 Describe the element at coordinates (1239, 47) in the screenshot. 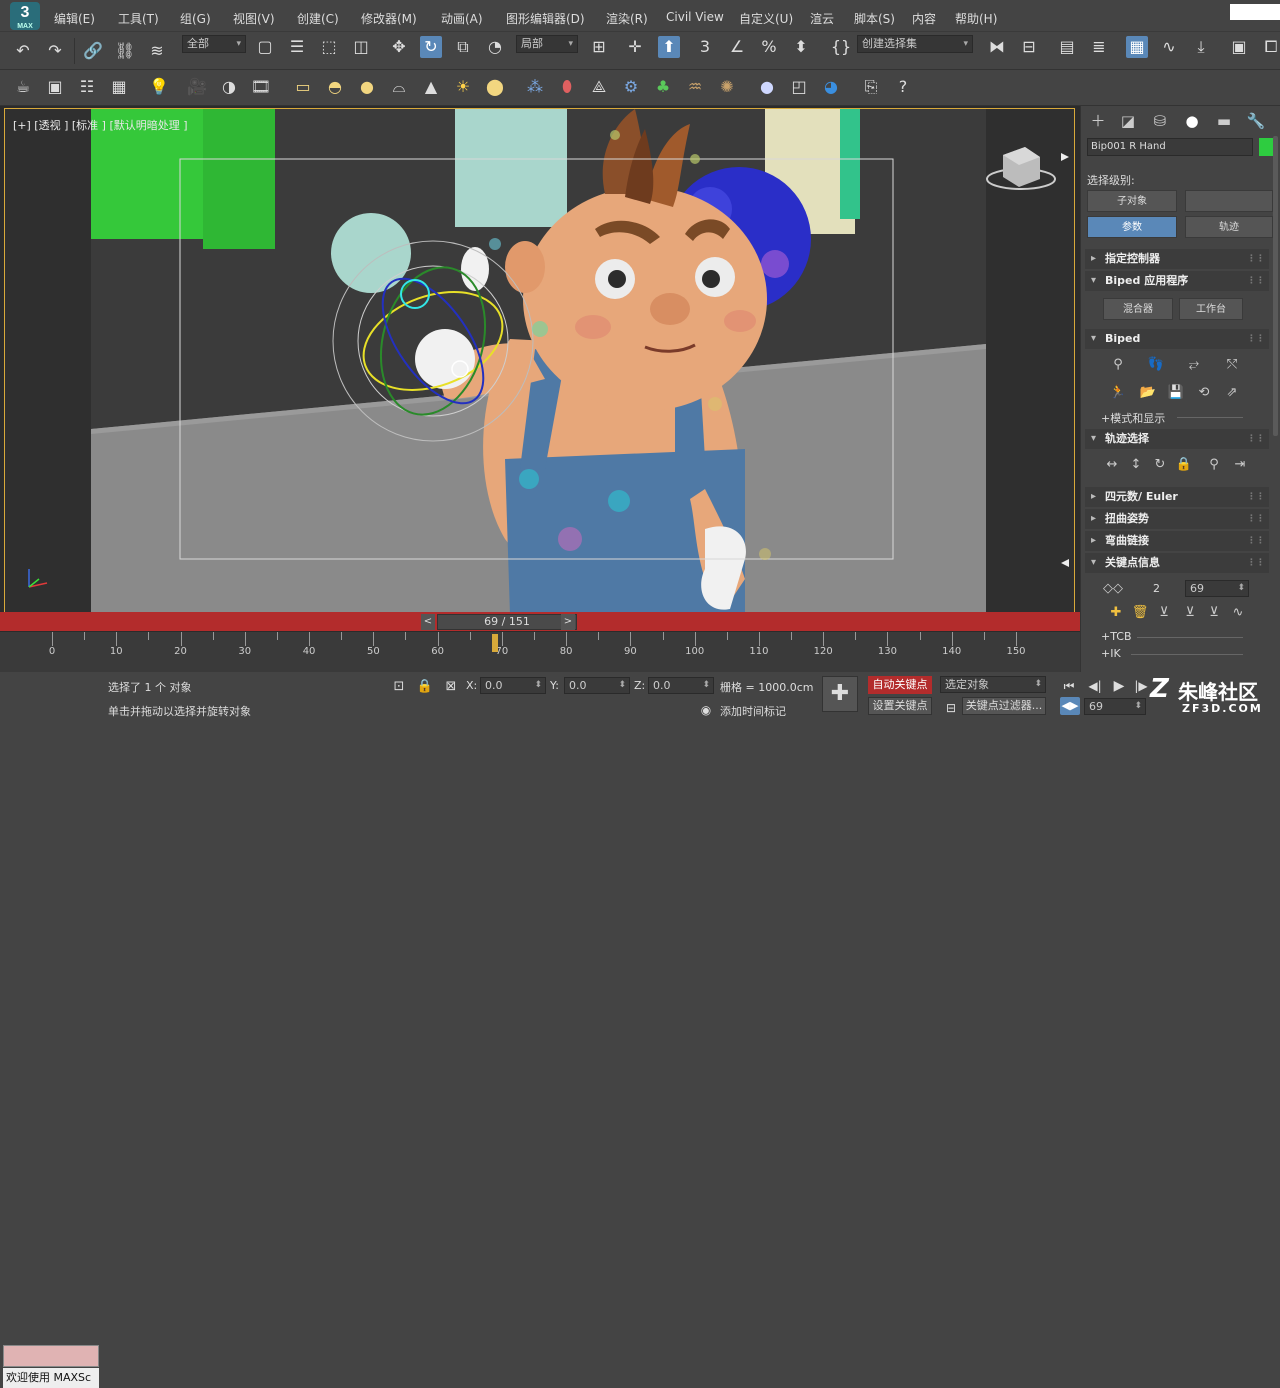

I see `material-editor-icon: ▣` at that location.